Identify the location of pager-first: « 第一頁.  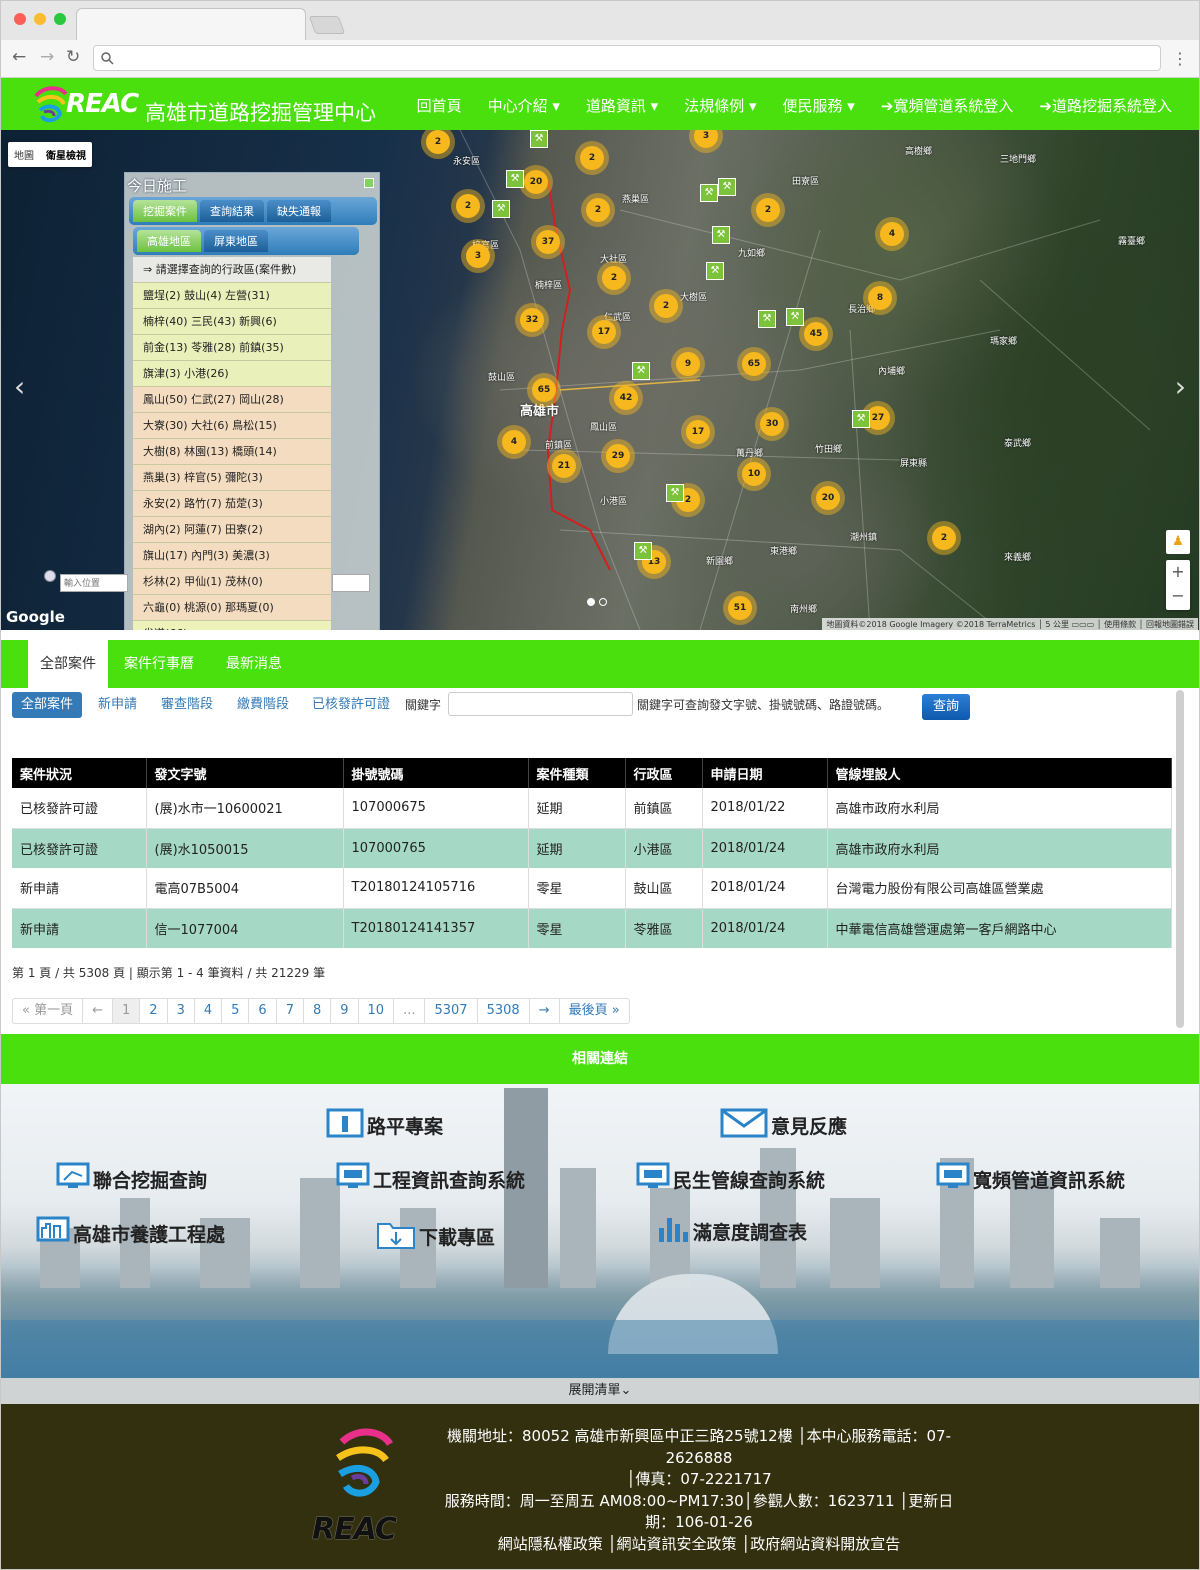
(47, 1011).